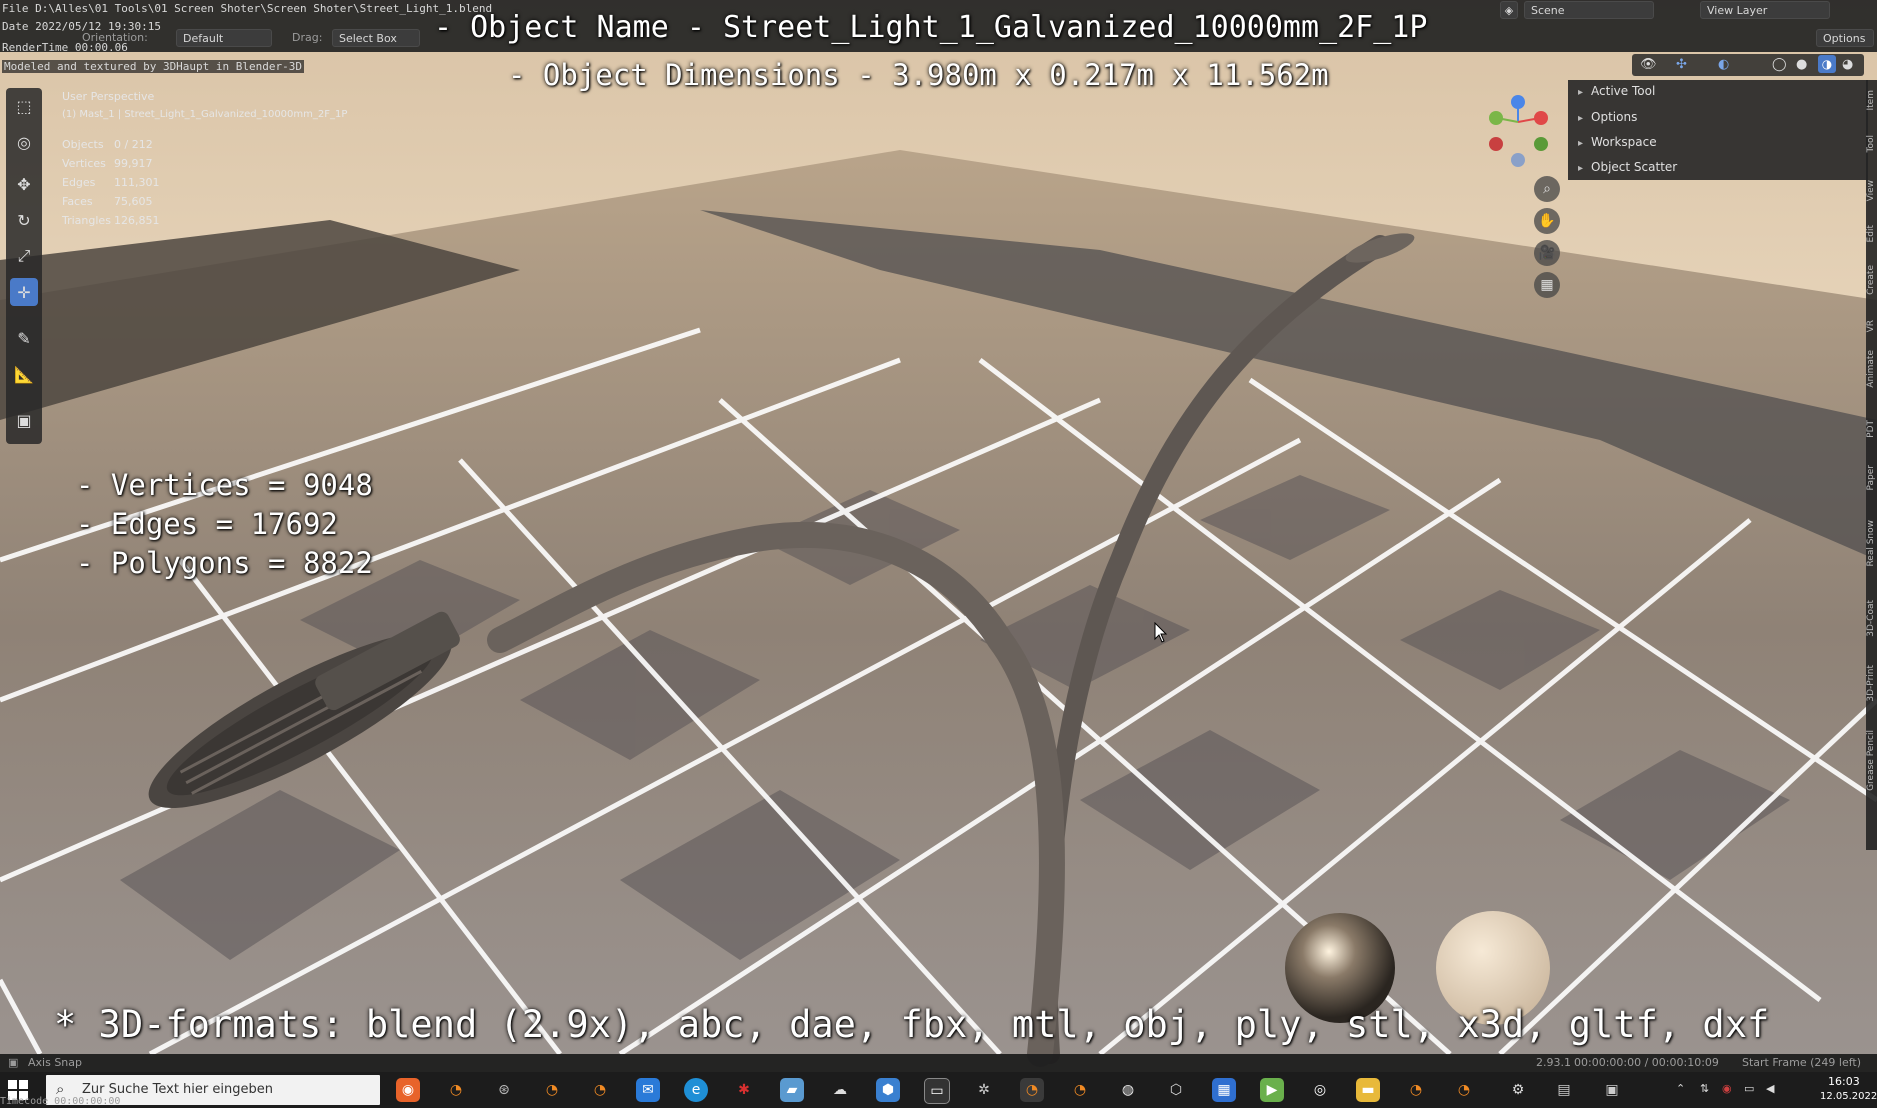 The image size is (1877, 1108). I want to click on app-window-icon: ▣, so click(1612, 1090).